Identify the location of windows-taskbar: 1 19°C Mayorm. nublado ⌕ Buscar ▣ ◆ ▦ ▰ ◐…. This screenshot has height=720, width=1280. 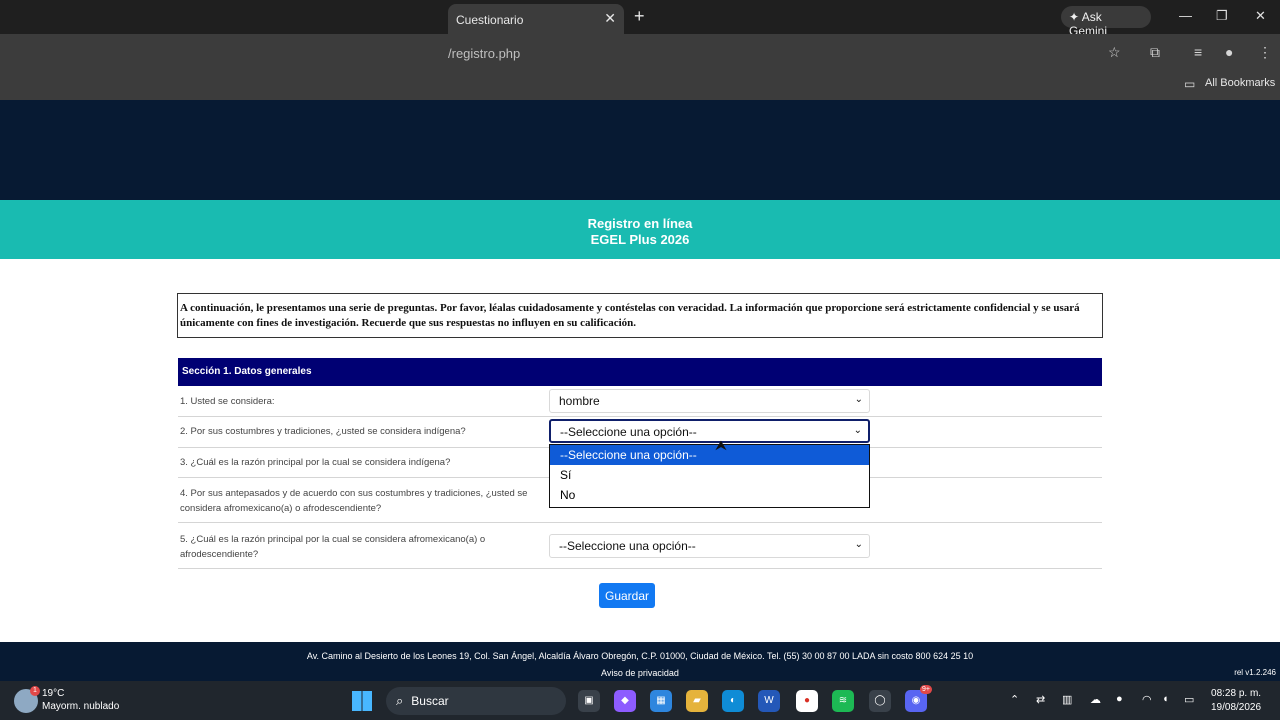
(640, 700).